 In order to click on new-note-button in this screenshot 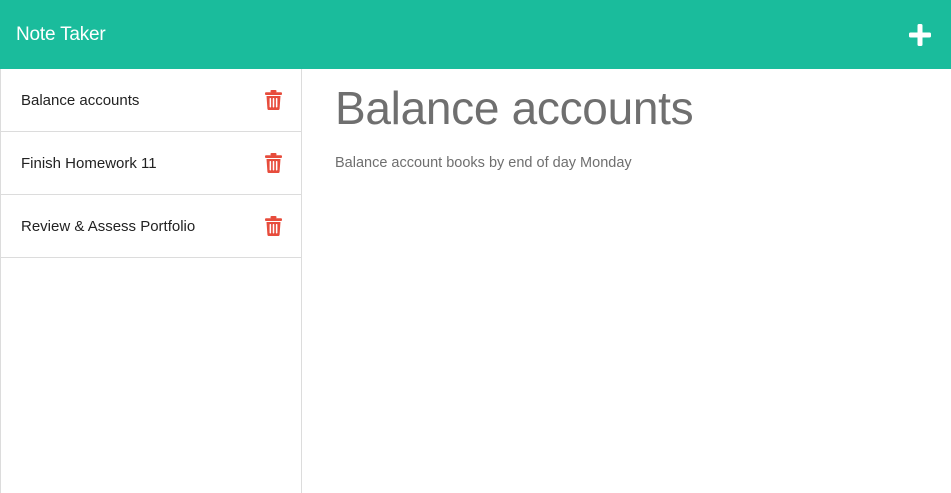, I will do `click(920, 35)`.